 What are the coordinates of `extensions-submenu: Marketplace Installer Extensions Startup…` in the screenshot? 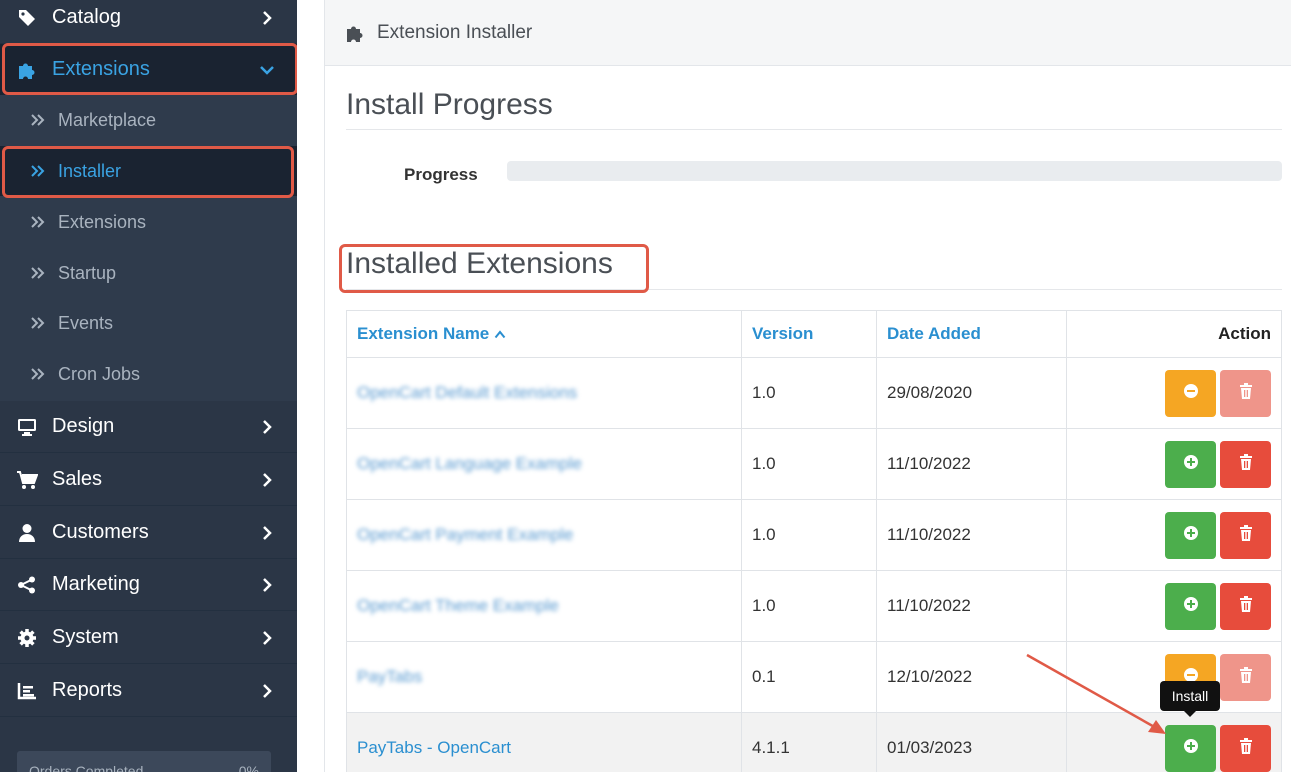 It's located at (148, 248).